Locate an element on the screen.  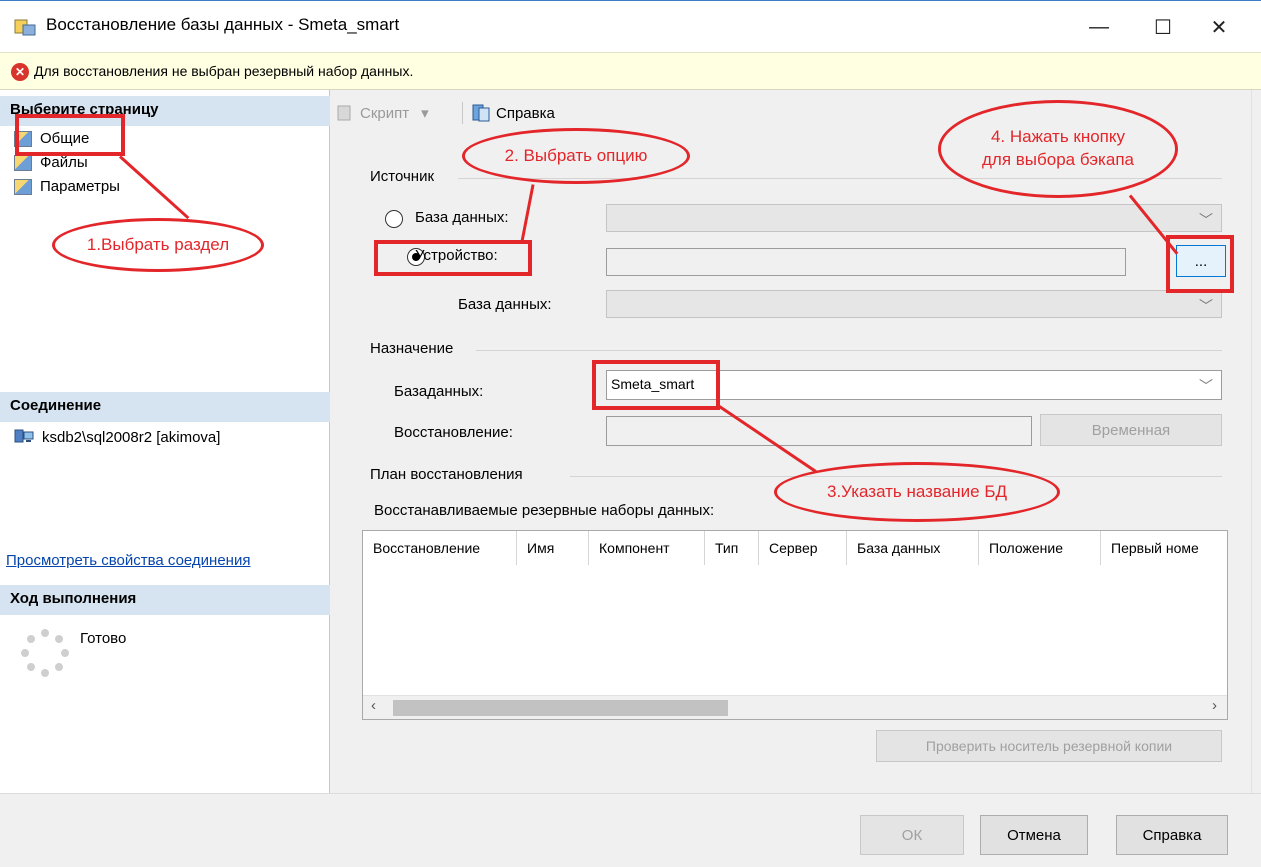
database-radio-label: База данных: is located at coordinates (462, 217).